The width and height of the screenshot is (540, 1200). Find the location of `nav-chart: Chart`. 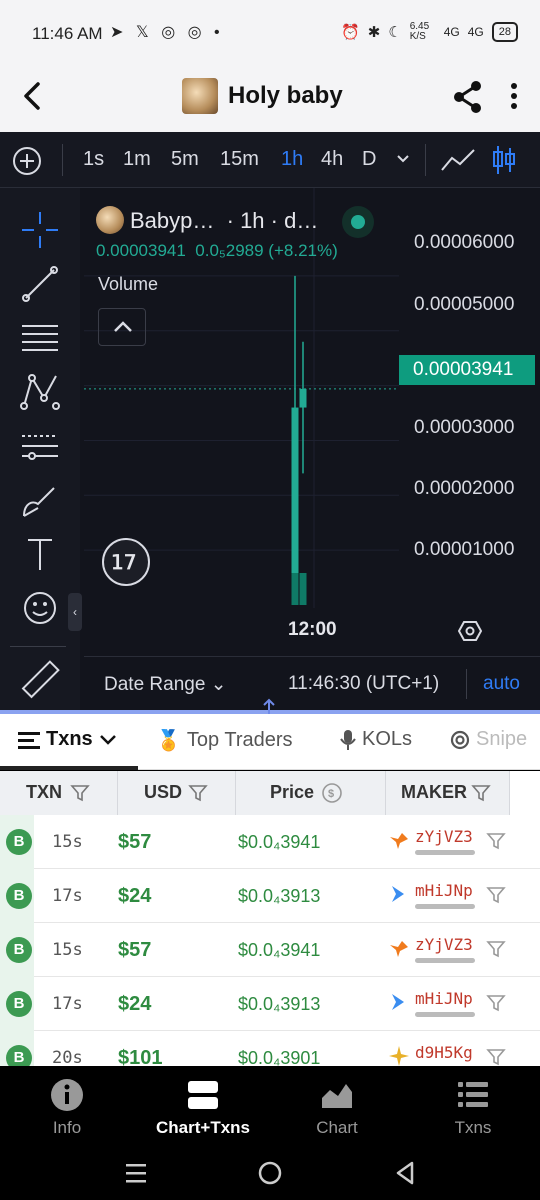

nav-chart: Chart is located at coordinates (337, 1108).